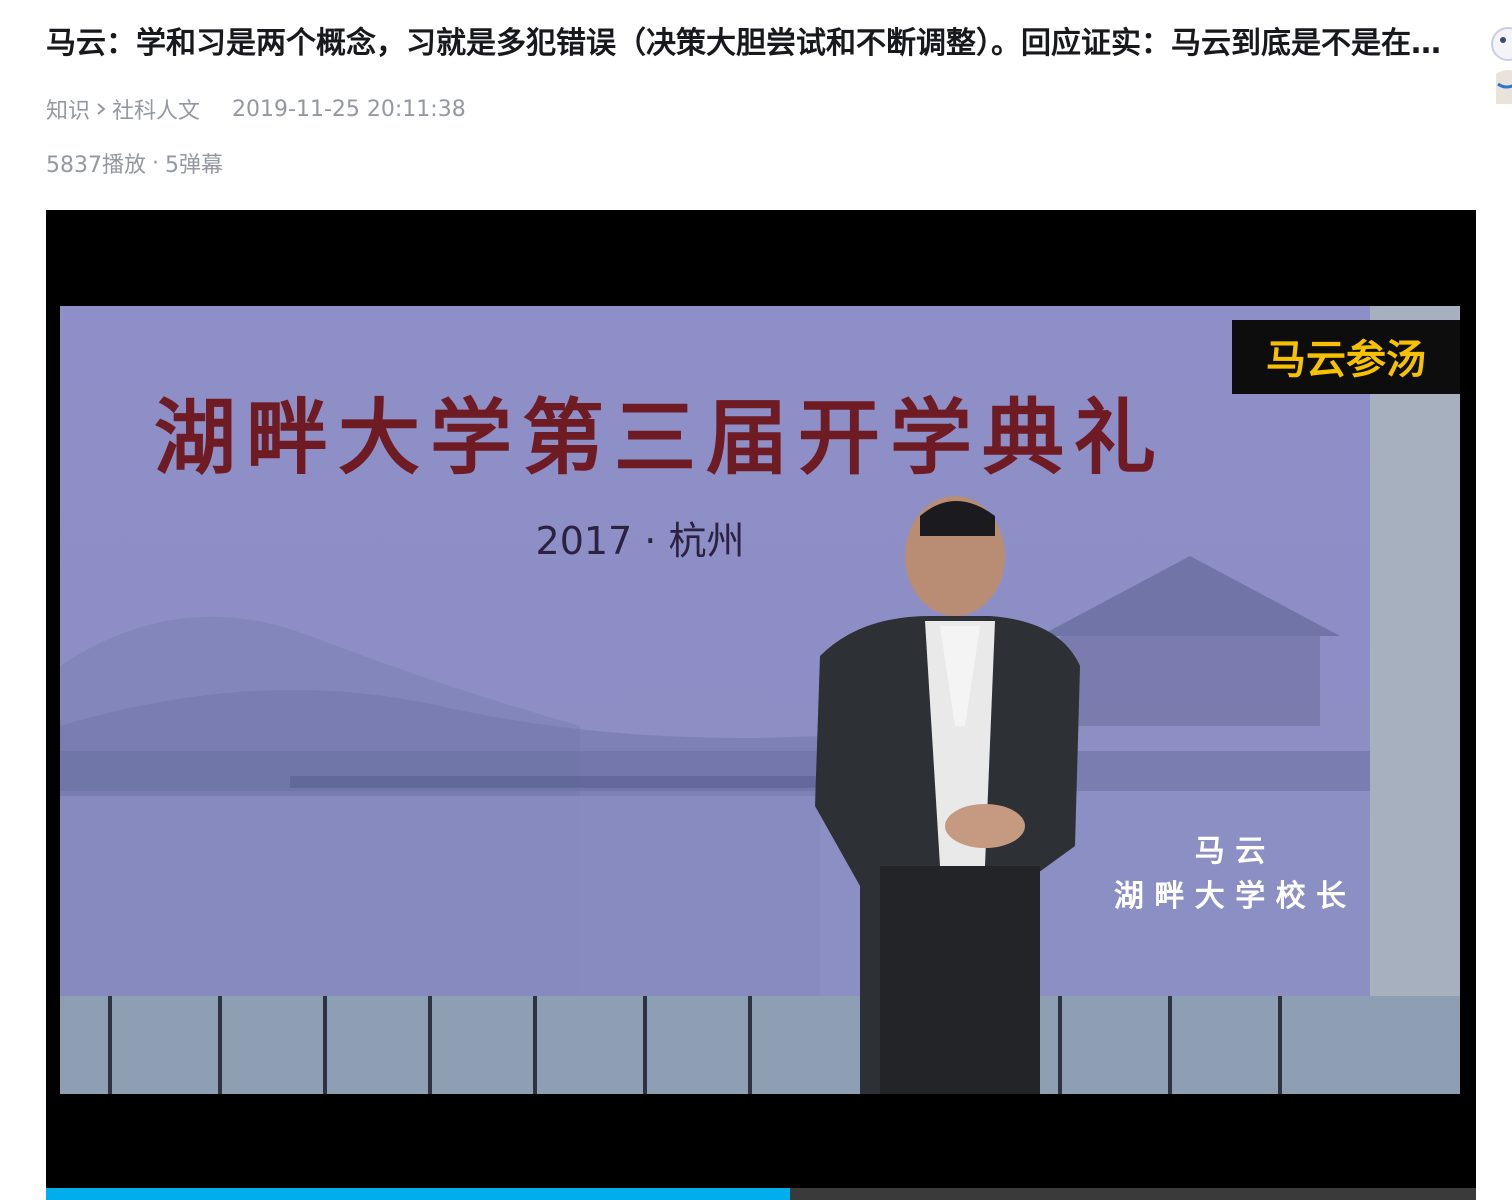 Image resolution: width=1512 pixels, height=1200 pixels. Describe the element at coordinates (1230, 851) in the screenshot. I see `caption-name: 马 云` at that location.